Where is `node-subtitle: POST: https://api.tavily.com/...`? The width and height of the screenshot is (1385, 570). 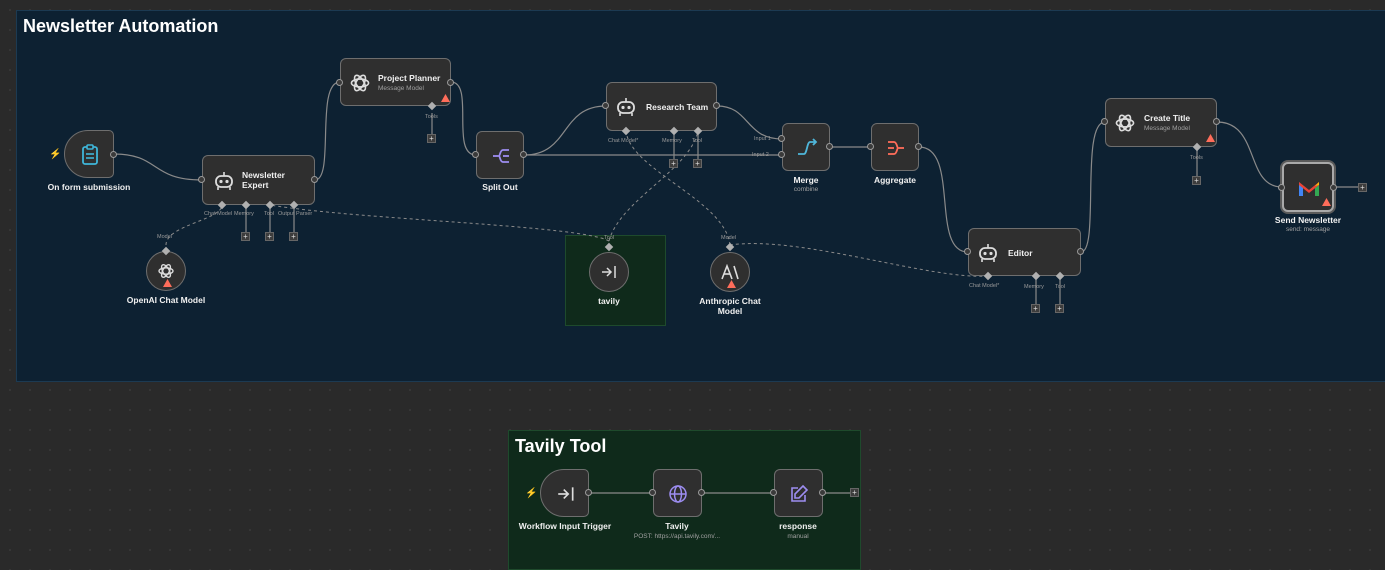 node-subtitle: POST: https://api.tavily.com/... is located at coordinates (677, 536).